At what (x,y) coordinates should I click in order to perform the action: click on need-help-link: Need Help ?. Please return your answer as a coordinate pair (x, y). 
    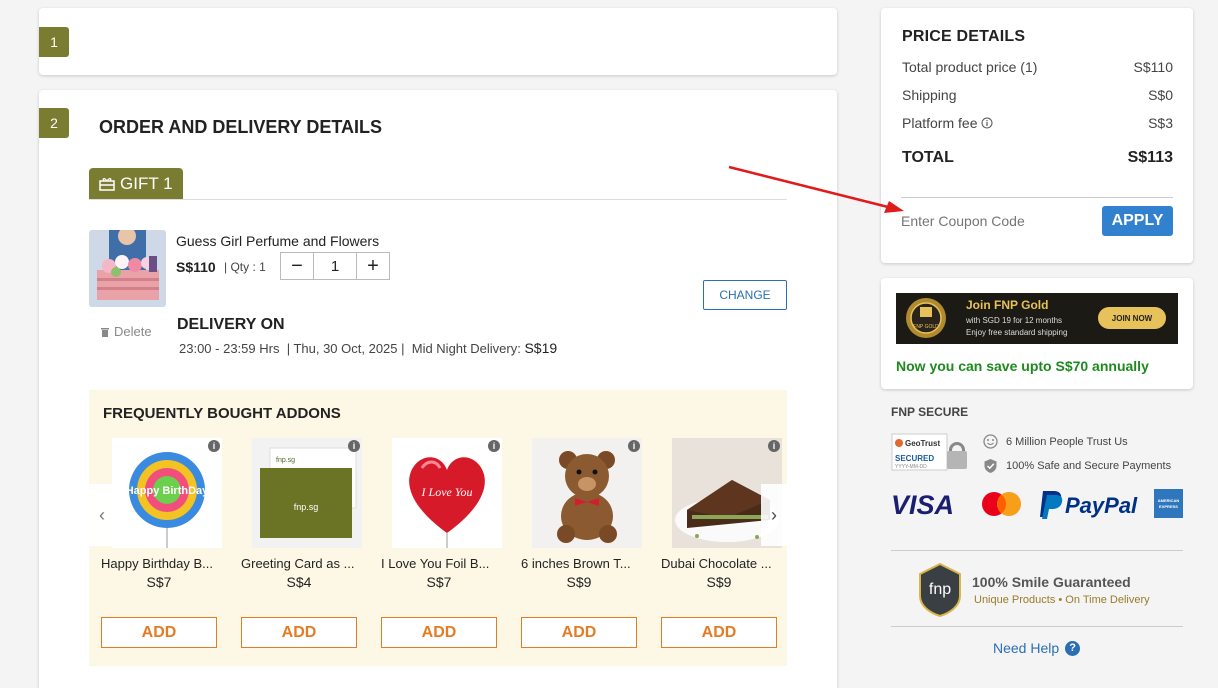
    Looking at the image, I should click on (1037, 648).